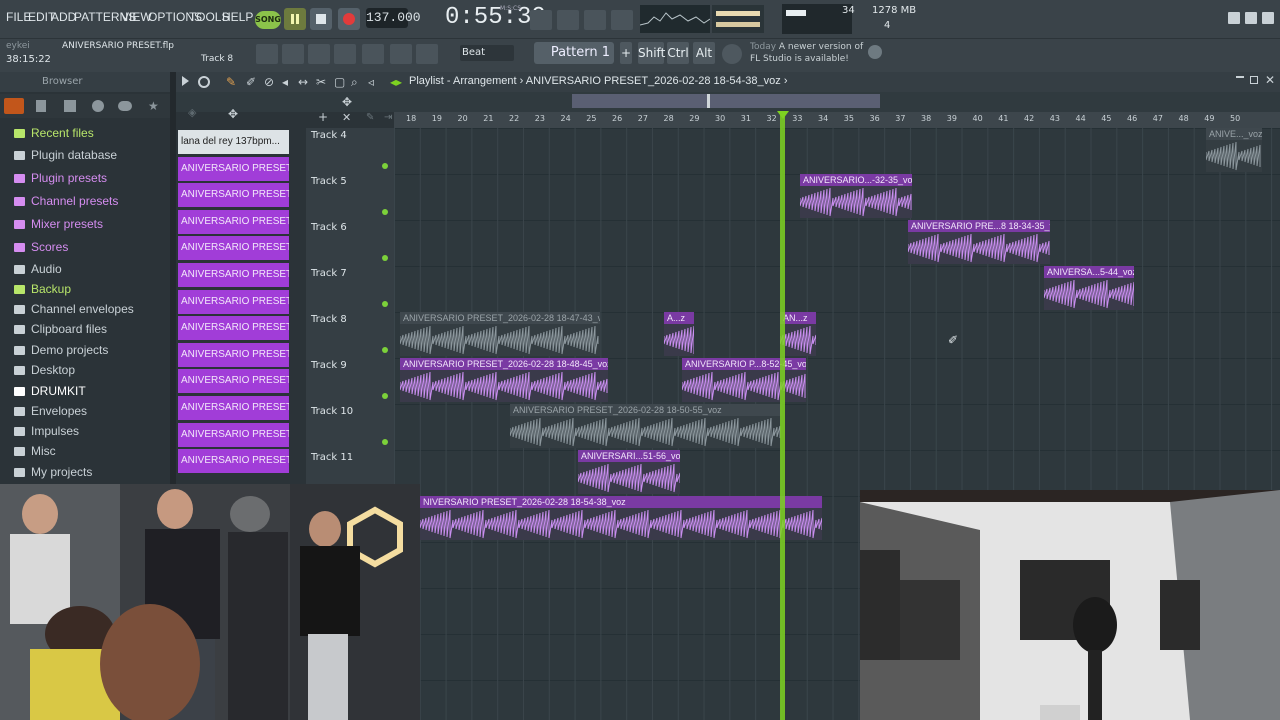 This screenshot has height=720, width=1280. Describe the element at coordinates (1234, 150) in the screenshot. I see `audio-clip: ANIVE..._voz` at that location.